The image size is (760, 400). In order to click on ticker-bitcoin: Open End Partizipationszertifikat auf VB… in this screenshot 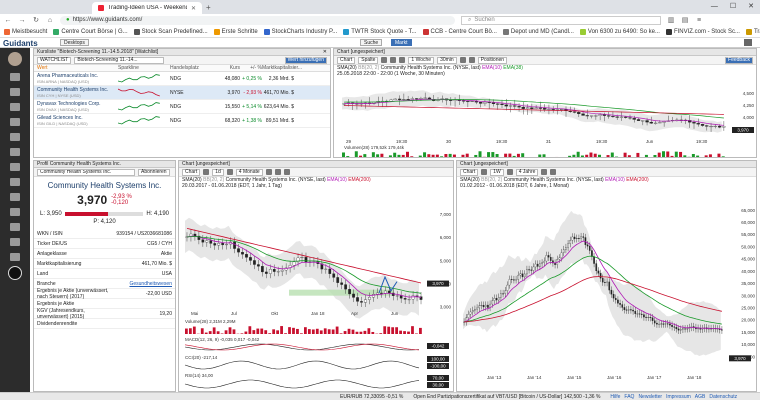, I will do `click(506, 397)`.